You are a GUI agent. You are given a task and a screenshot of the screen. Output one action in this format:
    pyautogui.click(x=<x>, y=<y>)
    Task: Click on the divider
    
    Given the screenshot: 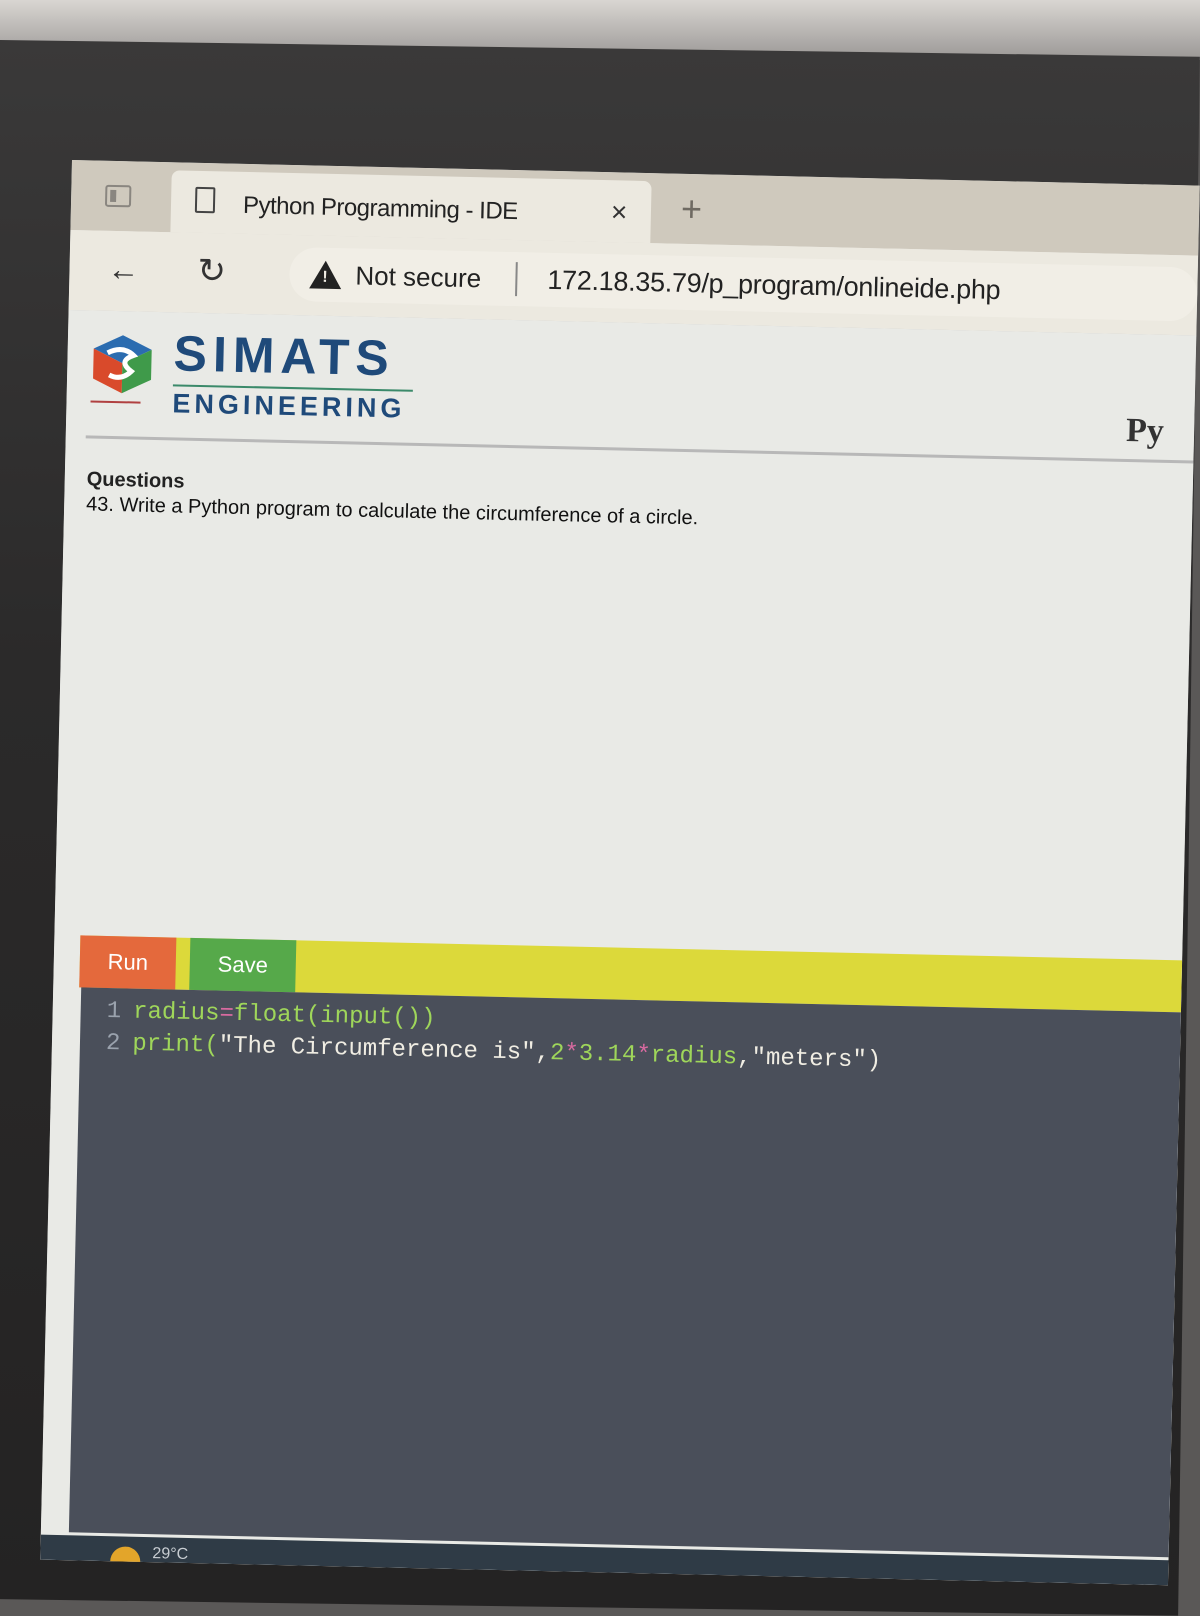 What is the action you would take?
    pyautogui.click(x=516, y=279)
    